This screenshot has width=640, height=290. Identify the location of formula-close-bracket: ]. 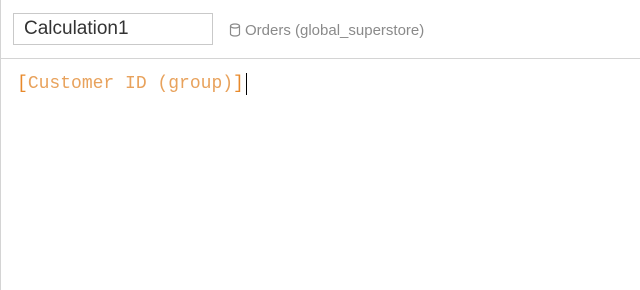
(238, 84).